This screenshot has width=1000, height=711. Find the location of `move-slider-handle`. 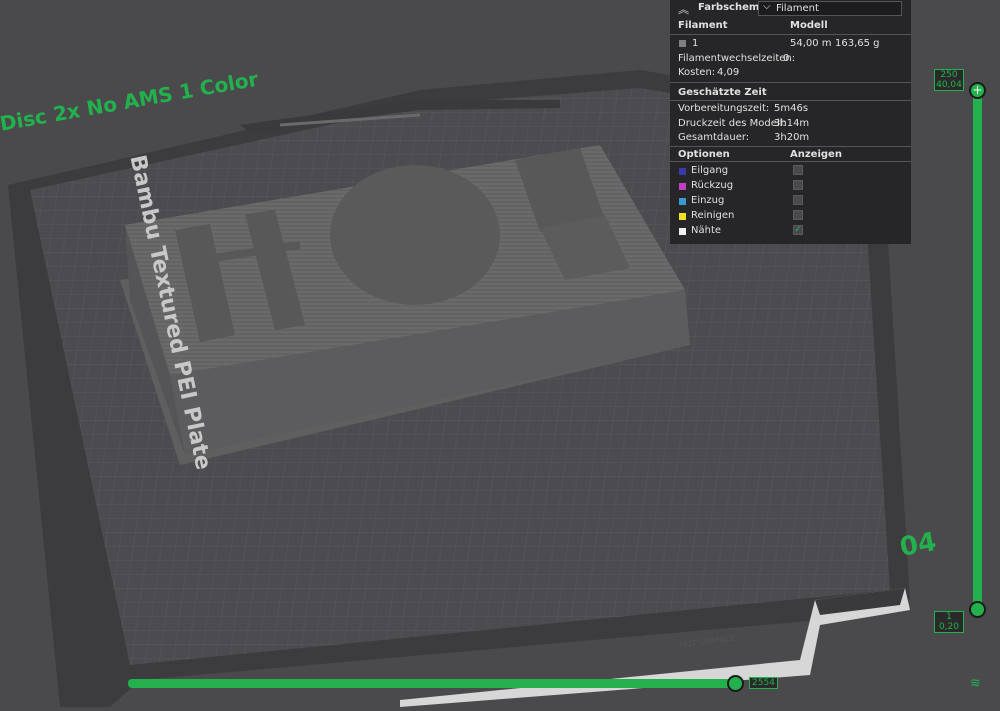

move-slider-handle is located at coordinates (735, 683).